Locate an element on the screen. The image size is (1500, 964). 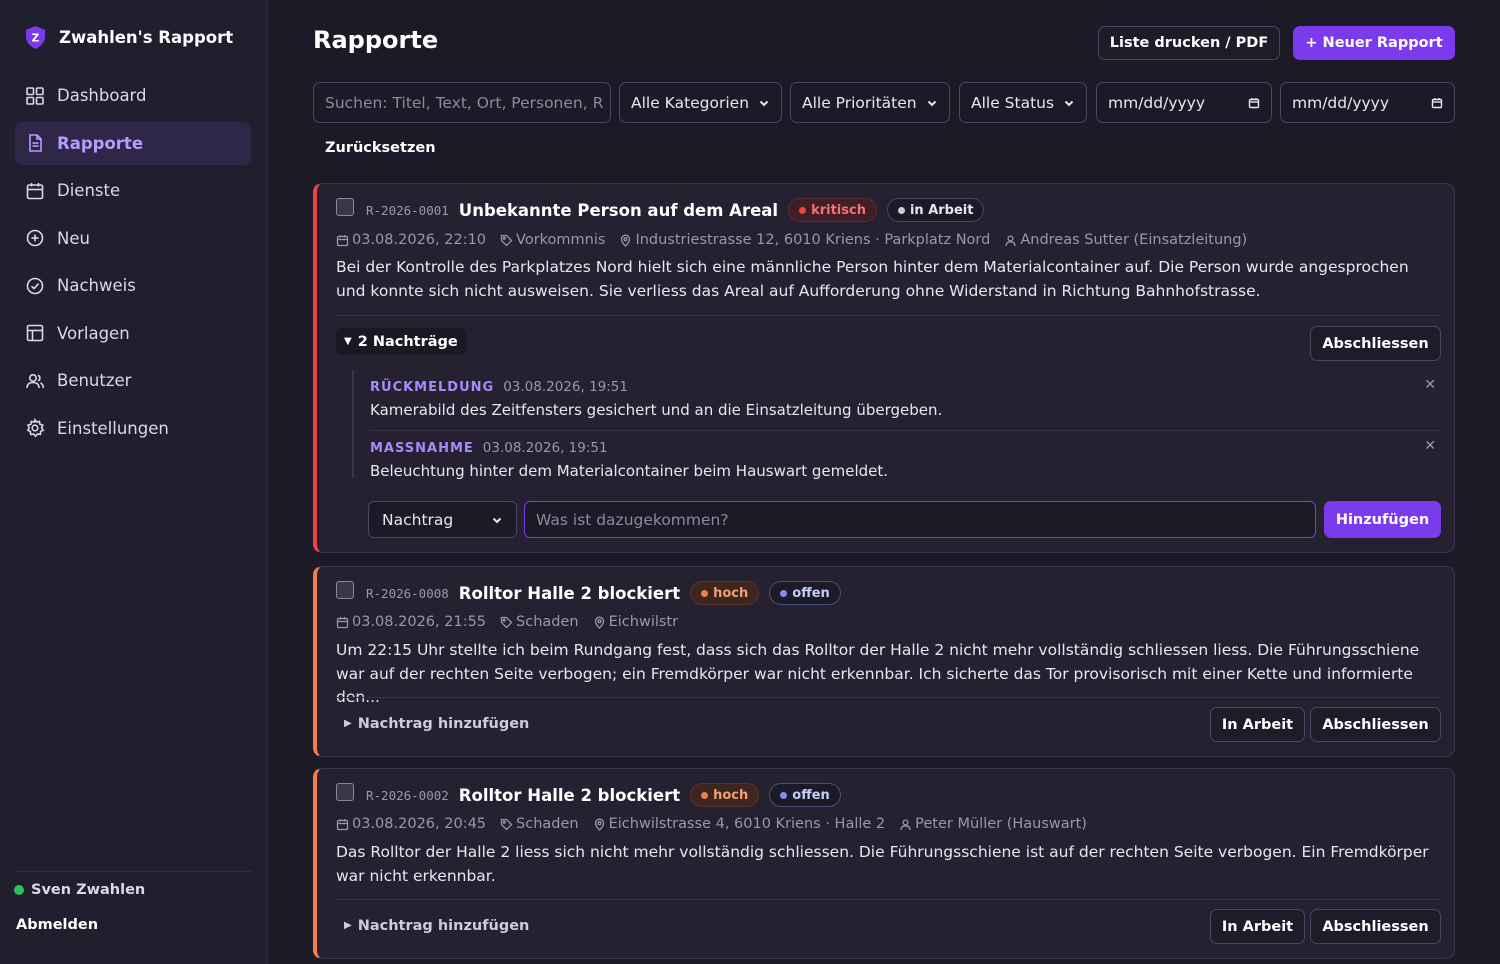
sidebar-item-label: Rapporte is located at coordinates (100, 143).